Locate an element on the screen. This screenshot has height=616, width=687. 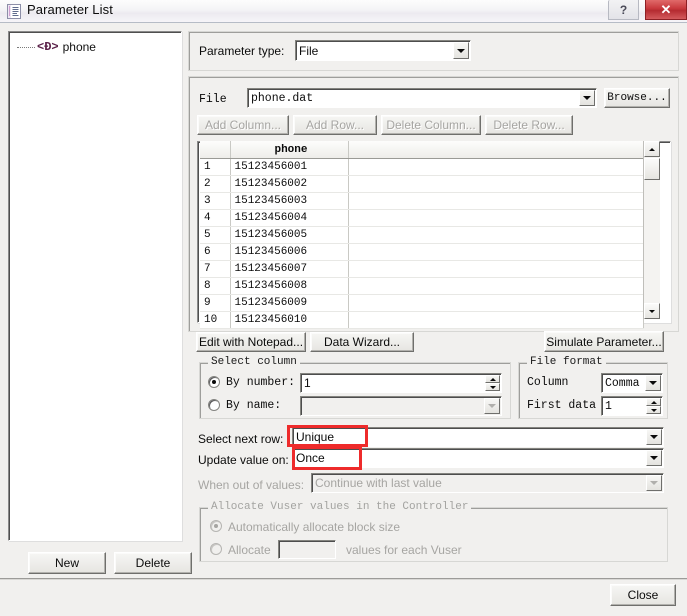
by-number-stepper is located at coordinates (492, 383).